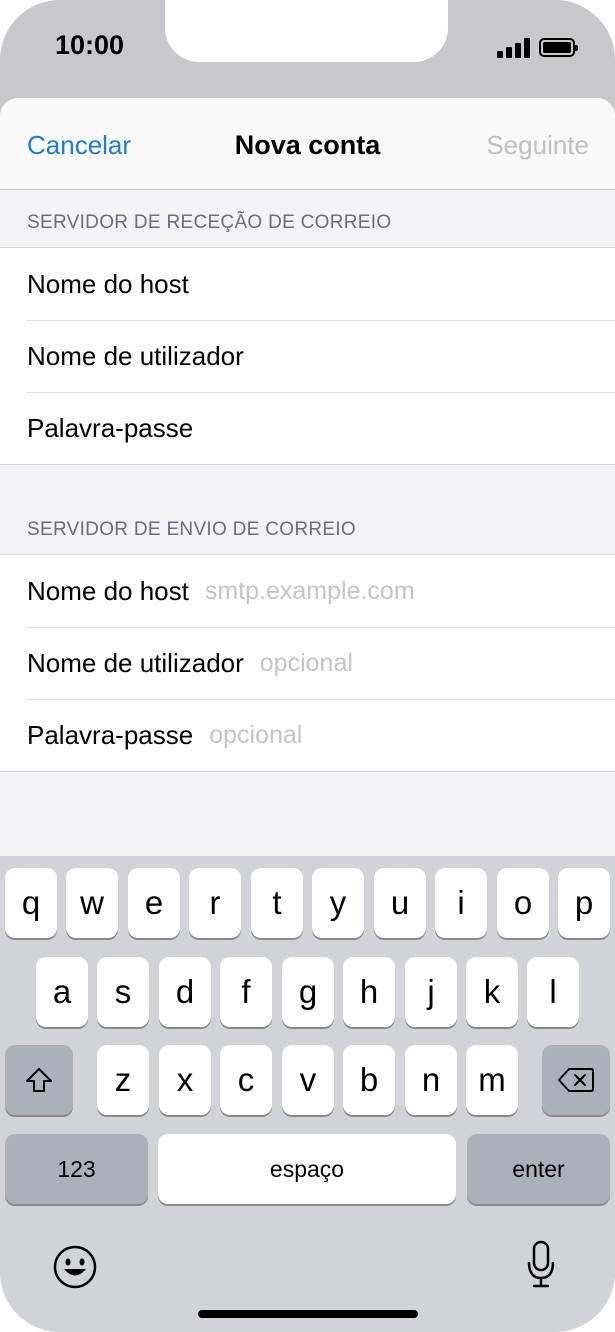 The width and height of the screenshot is (615, 1332). What do you see at coordinates (191, 529) in the screenshot?
I see `outgoing-server-header: SERVIDOR DE ENVIO DE CORREIO` at bounding box center [191, 529].